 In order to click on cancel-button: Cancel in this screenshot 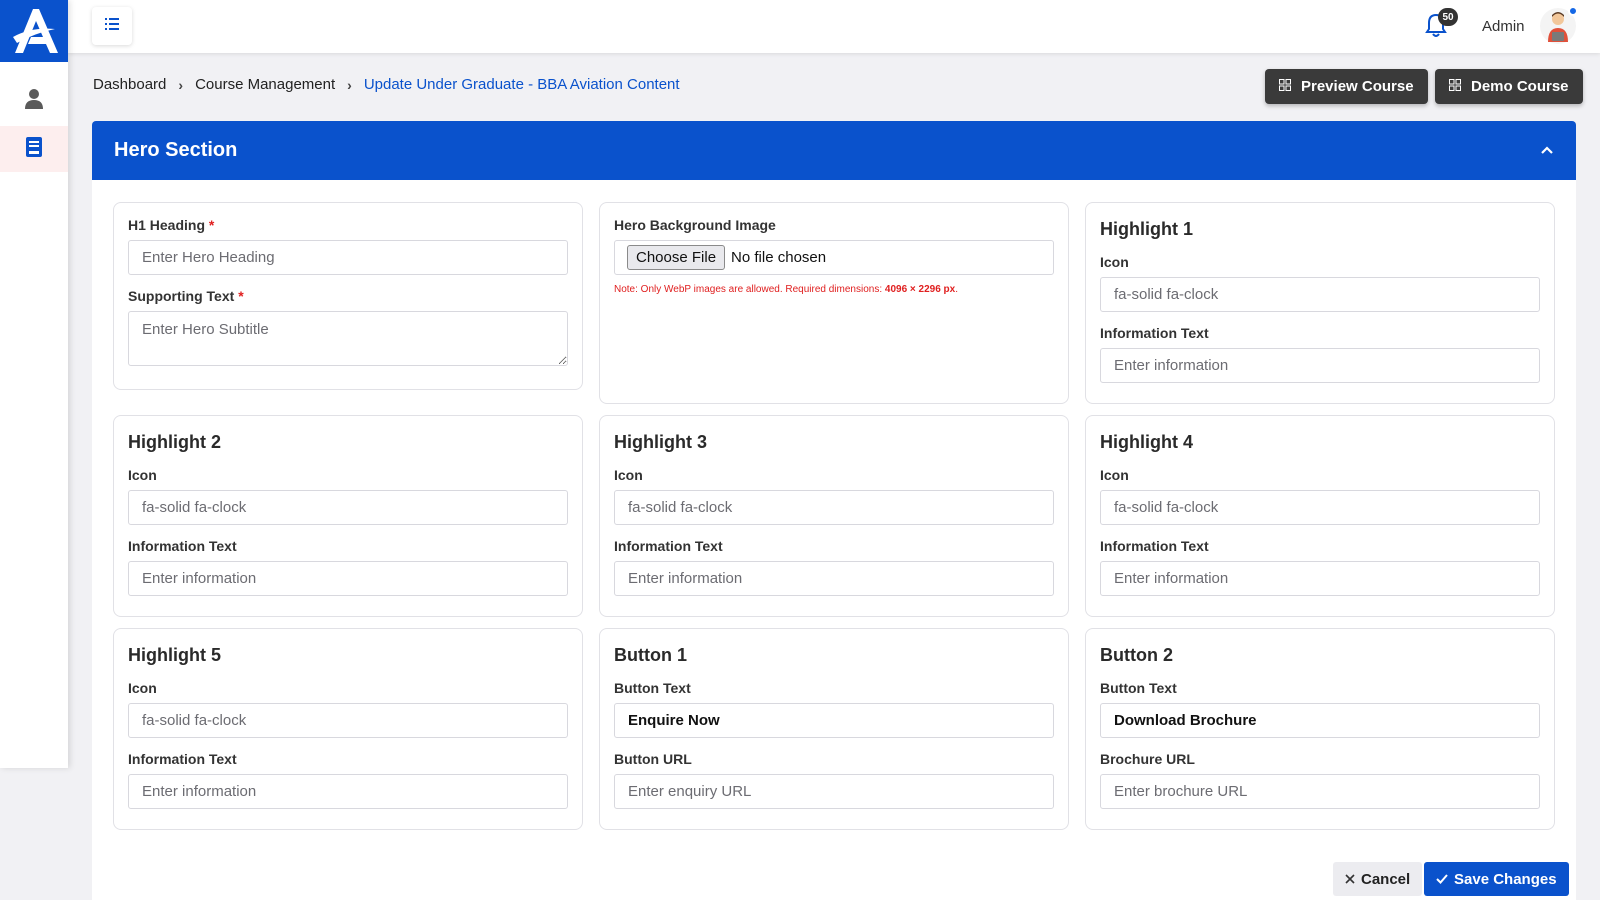, I will do `click(1378, 879)`.